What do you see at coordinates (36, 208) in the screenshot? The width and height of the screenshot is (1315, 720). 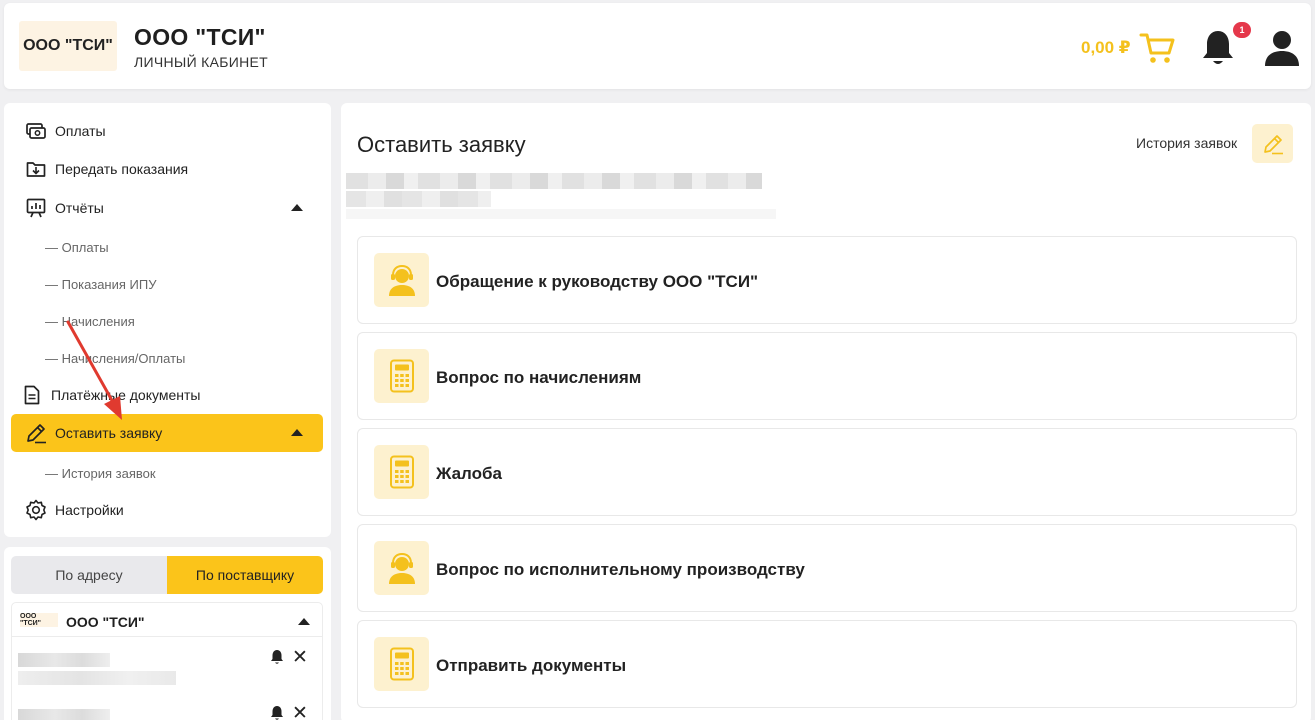 I see `report-icon` at bounding box center [36, 208].